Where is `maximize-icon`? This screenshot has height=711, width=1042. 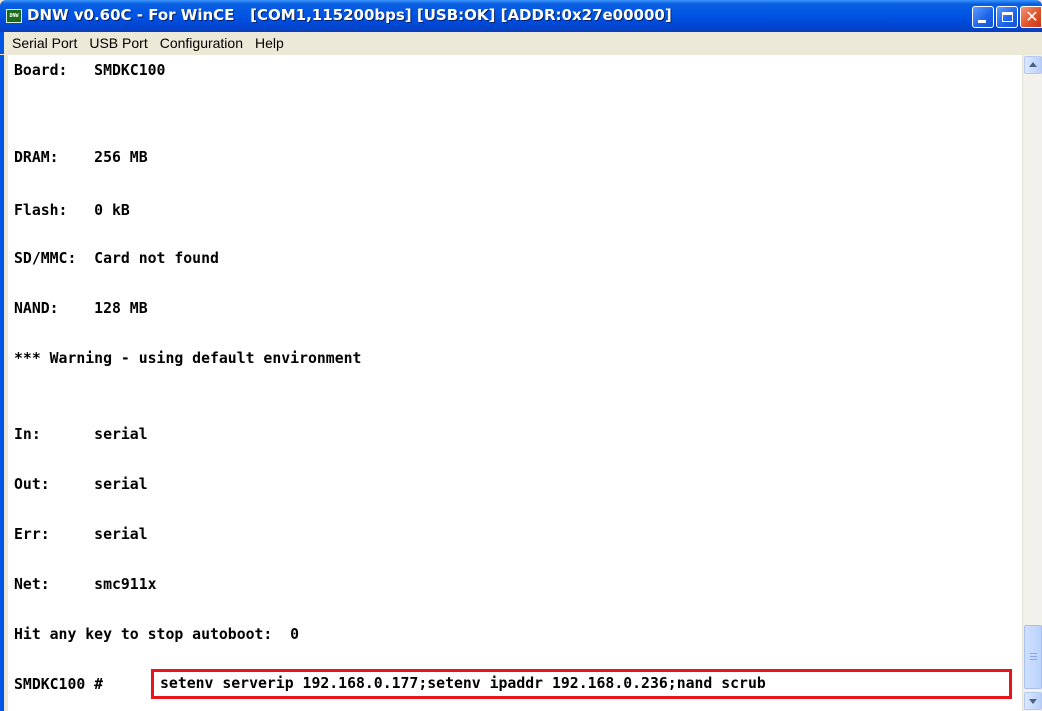
maximize-icon is located at coordinates (1007, 17).